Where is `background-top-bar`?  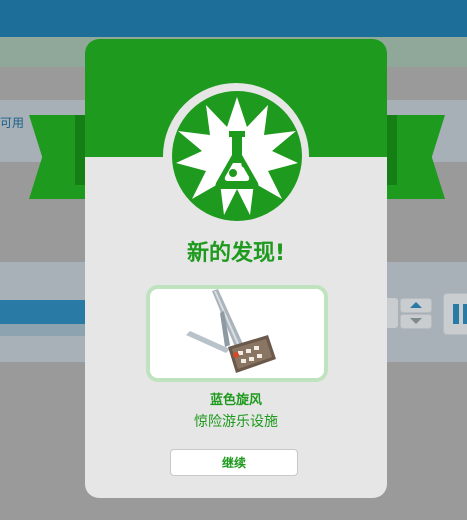
background-top-bar is located at coordinates (233, 18).